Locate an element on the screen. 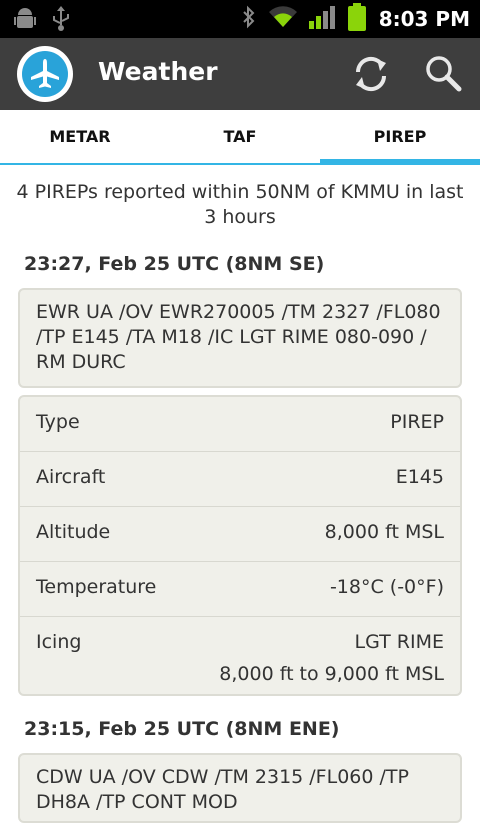 Image resolution: width=480 pixels, height=823 pixels. detail-label: Aircraft is located at coordinates (71, 477).